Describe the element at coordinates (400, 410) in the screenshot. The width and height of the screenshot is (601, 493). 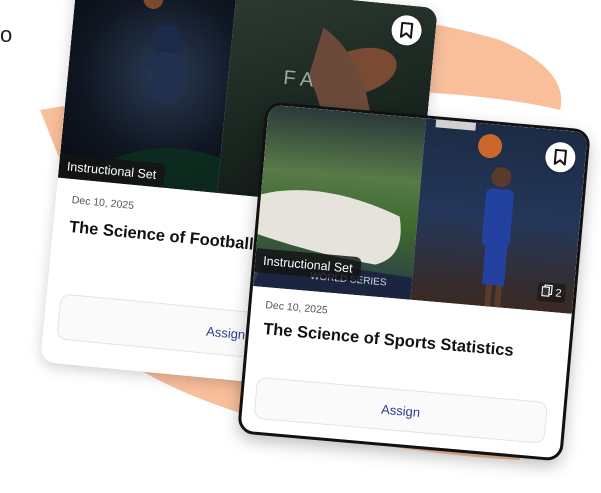
I see `assign-button: Assign` at that location.